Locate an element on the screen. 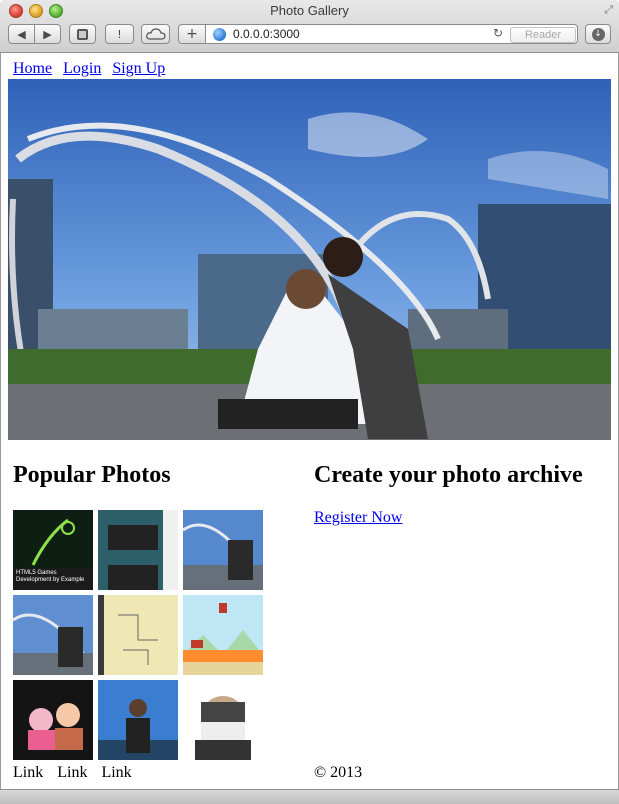 The image size is (619, 804). cloud-icon is located at coordinates (155, 34).